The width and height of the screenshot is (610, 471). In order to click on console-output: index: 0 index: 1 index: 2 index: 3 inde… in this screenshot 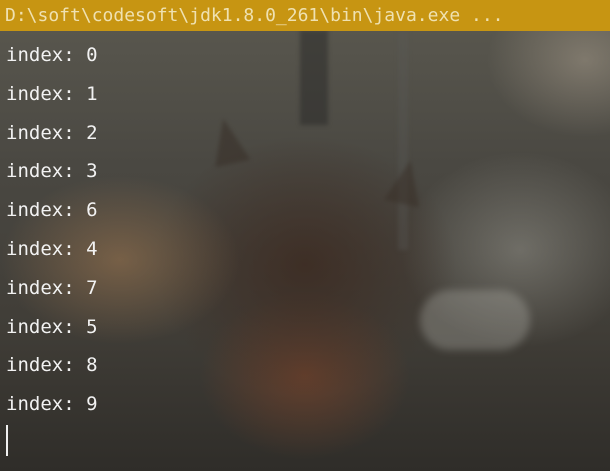, I will do `click(52, 232)`.